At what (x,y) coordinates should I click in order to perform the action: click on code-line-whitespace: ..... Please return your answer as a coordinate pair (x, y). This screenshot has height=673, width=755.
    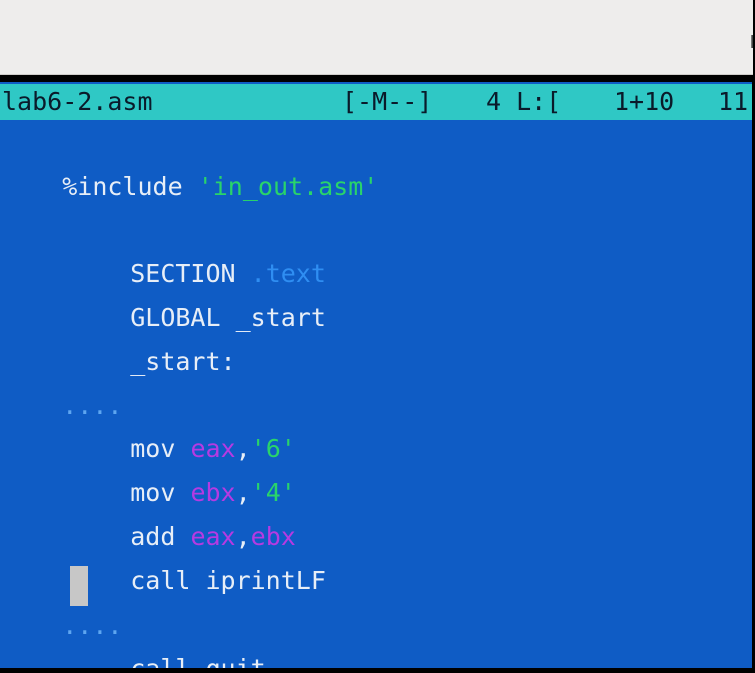
    Looking at the image, I should click on (62, 383).